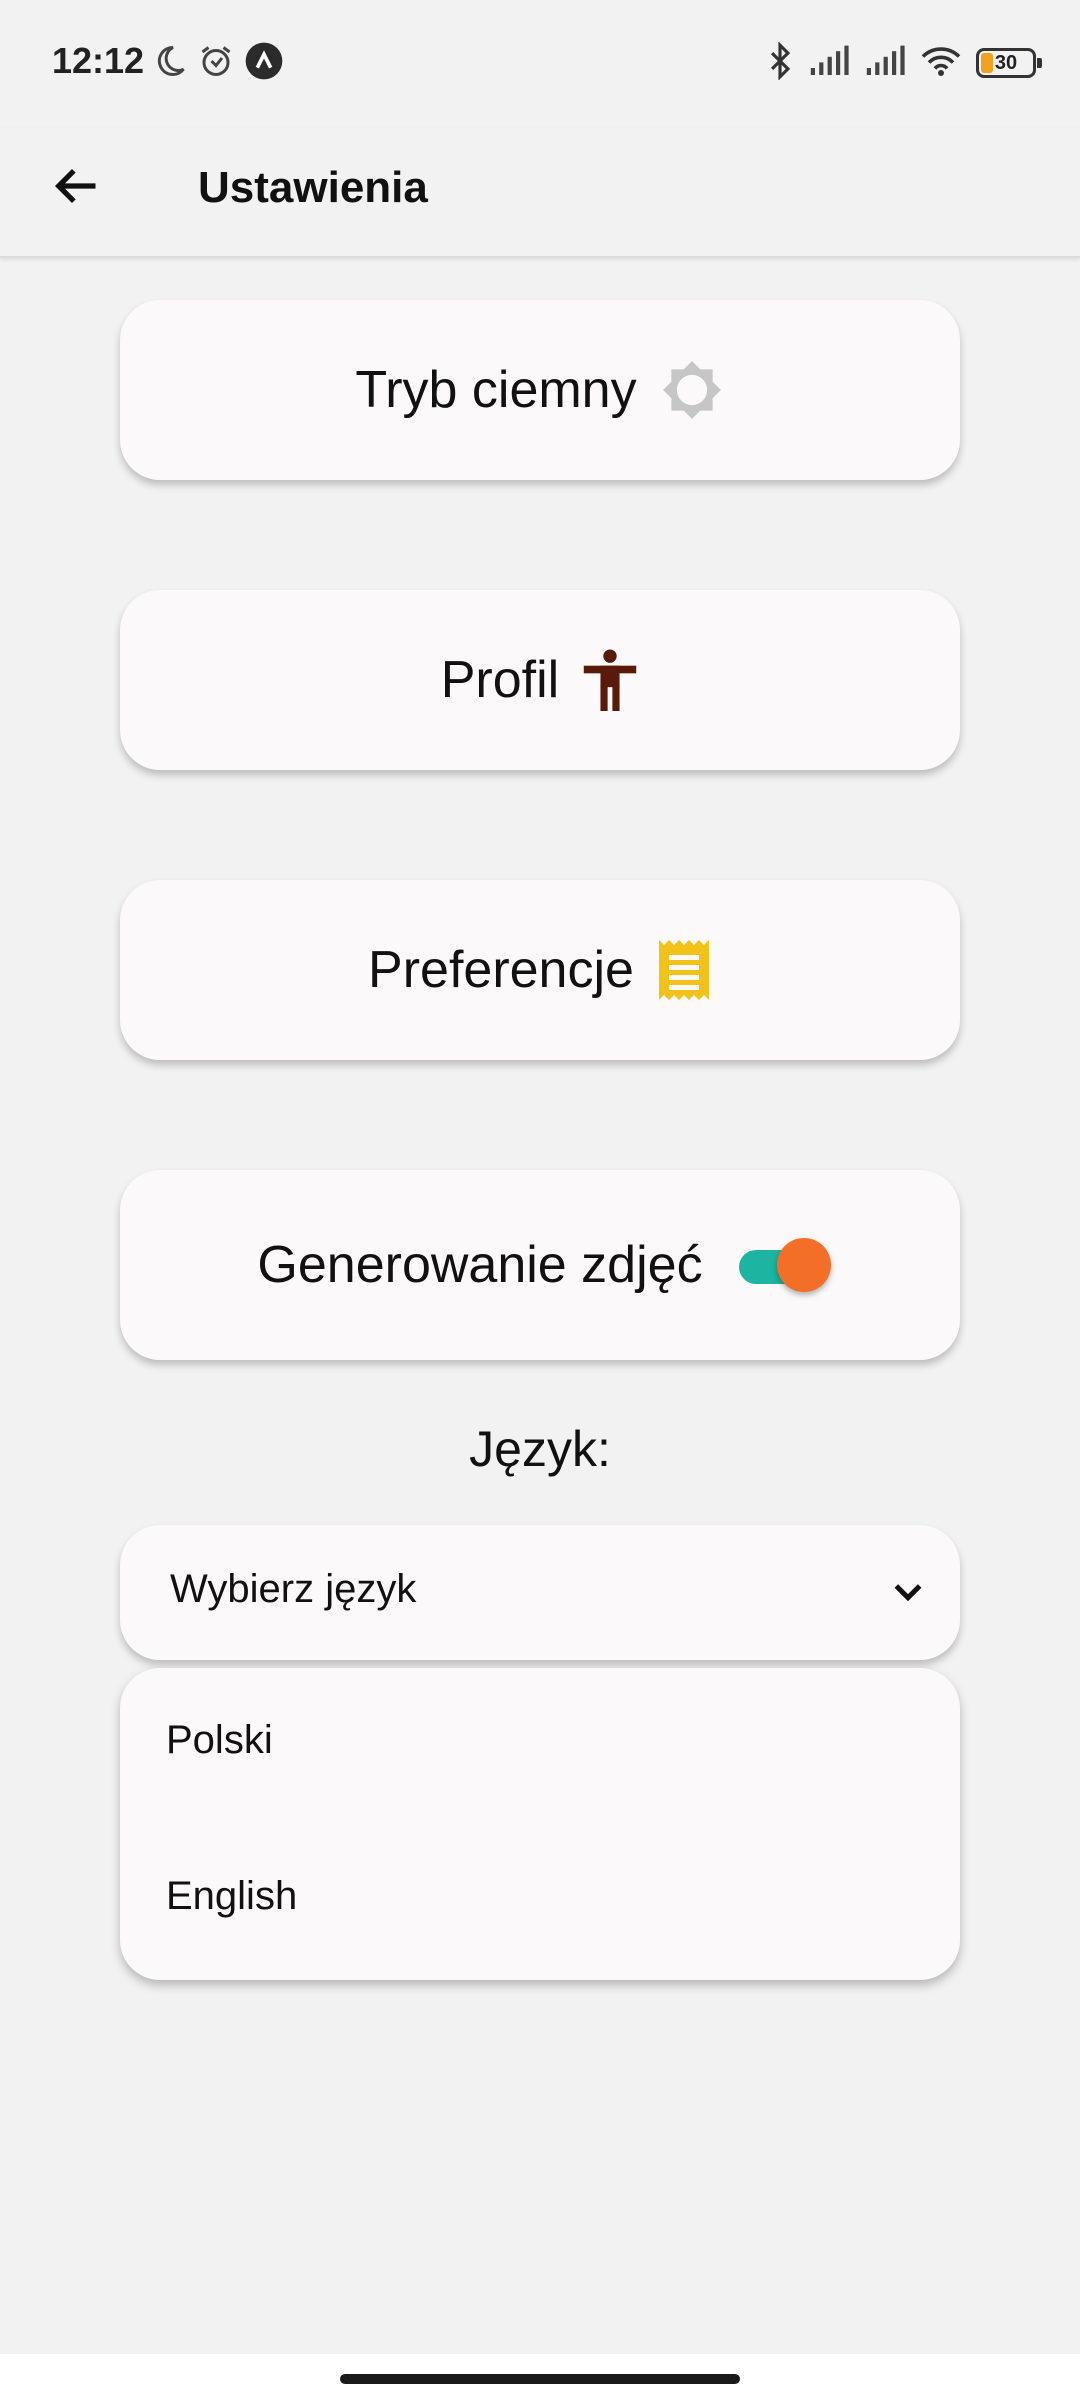 The height and width of the screenshot is (2400, 1080). Describe the element at coordinates (480, 1265) in the screenshot. I see `image-generation-label: Generowanie zdjęć` at that location.